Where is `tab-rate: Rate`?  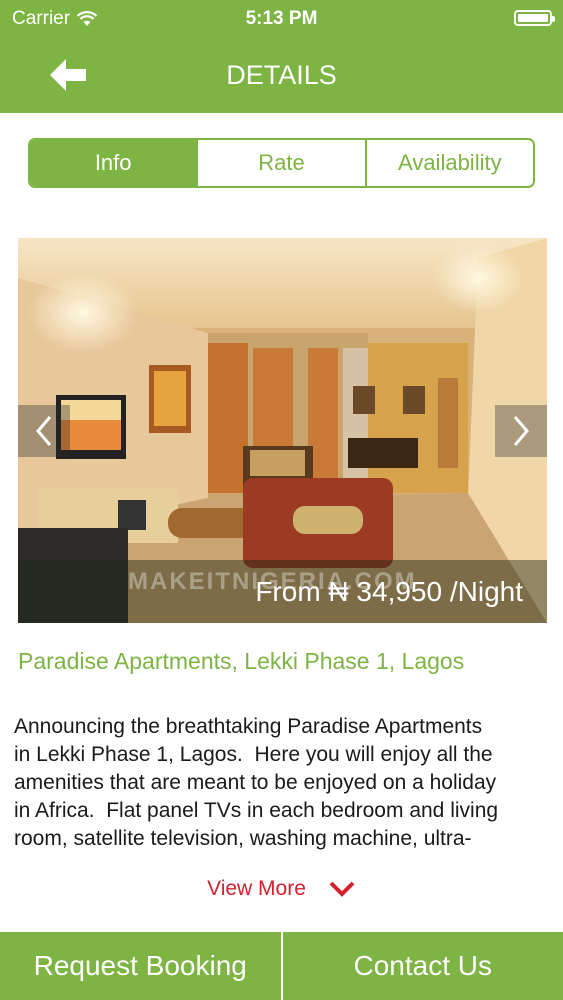 tab-rate: Rate is located at coordinates (280, 163).